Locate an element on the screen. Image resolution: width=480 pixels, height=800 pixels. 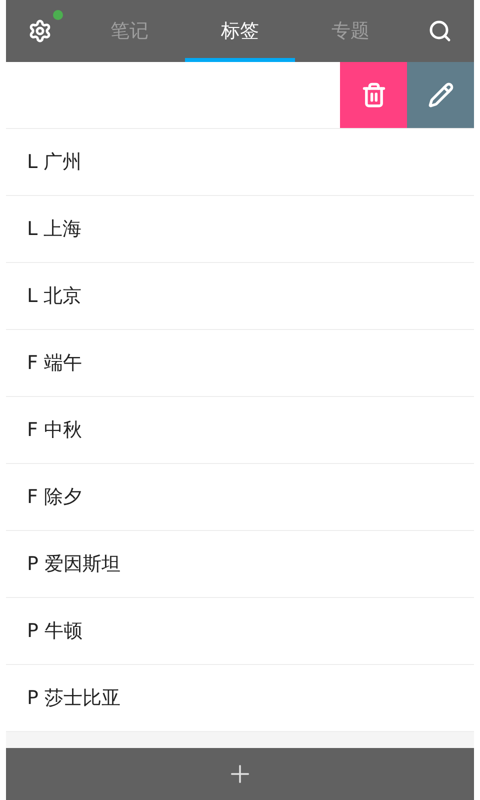
tag-row: P 爱因斯坦 is located at coordinates (240, 564).